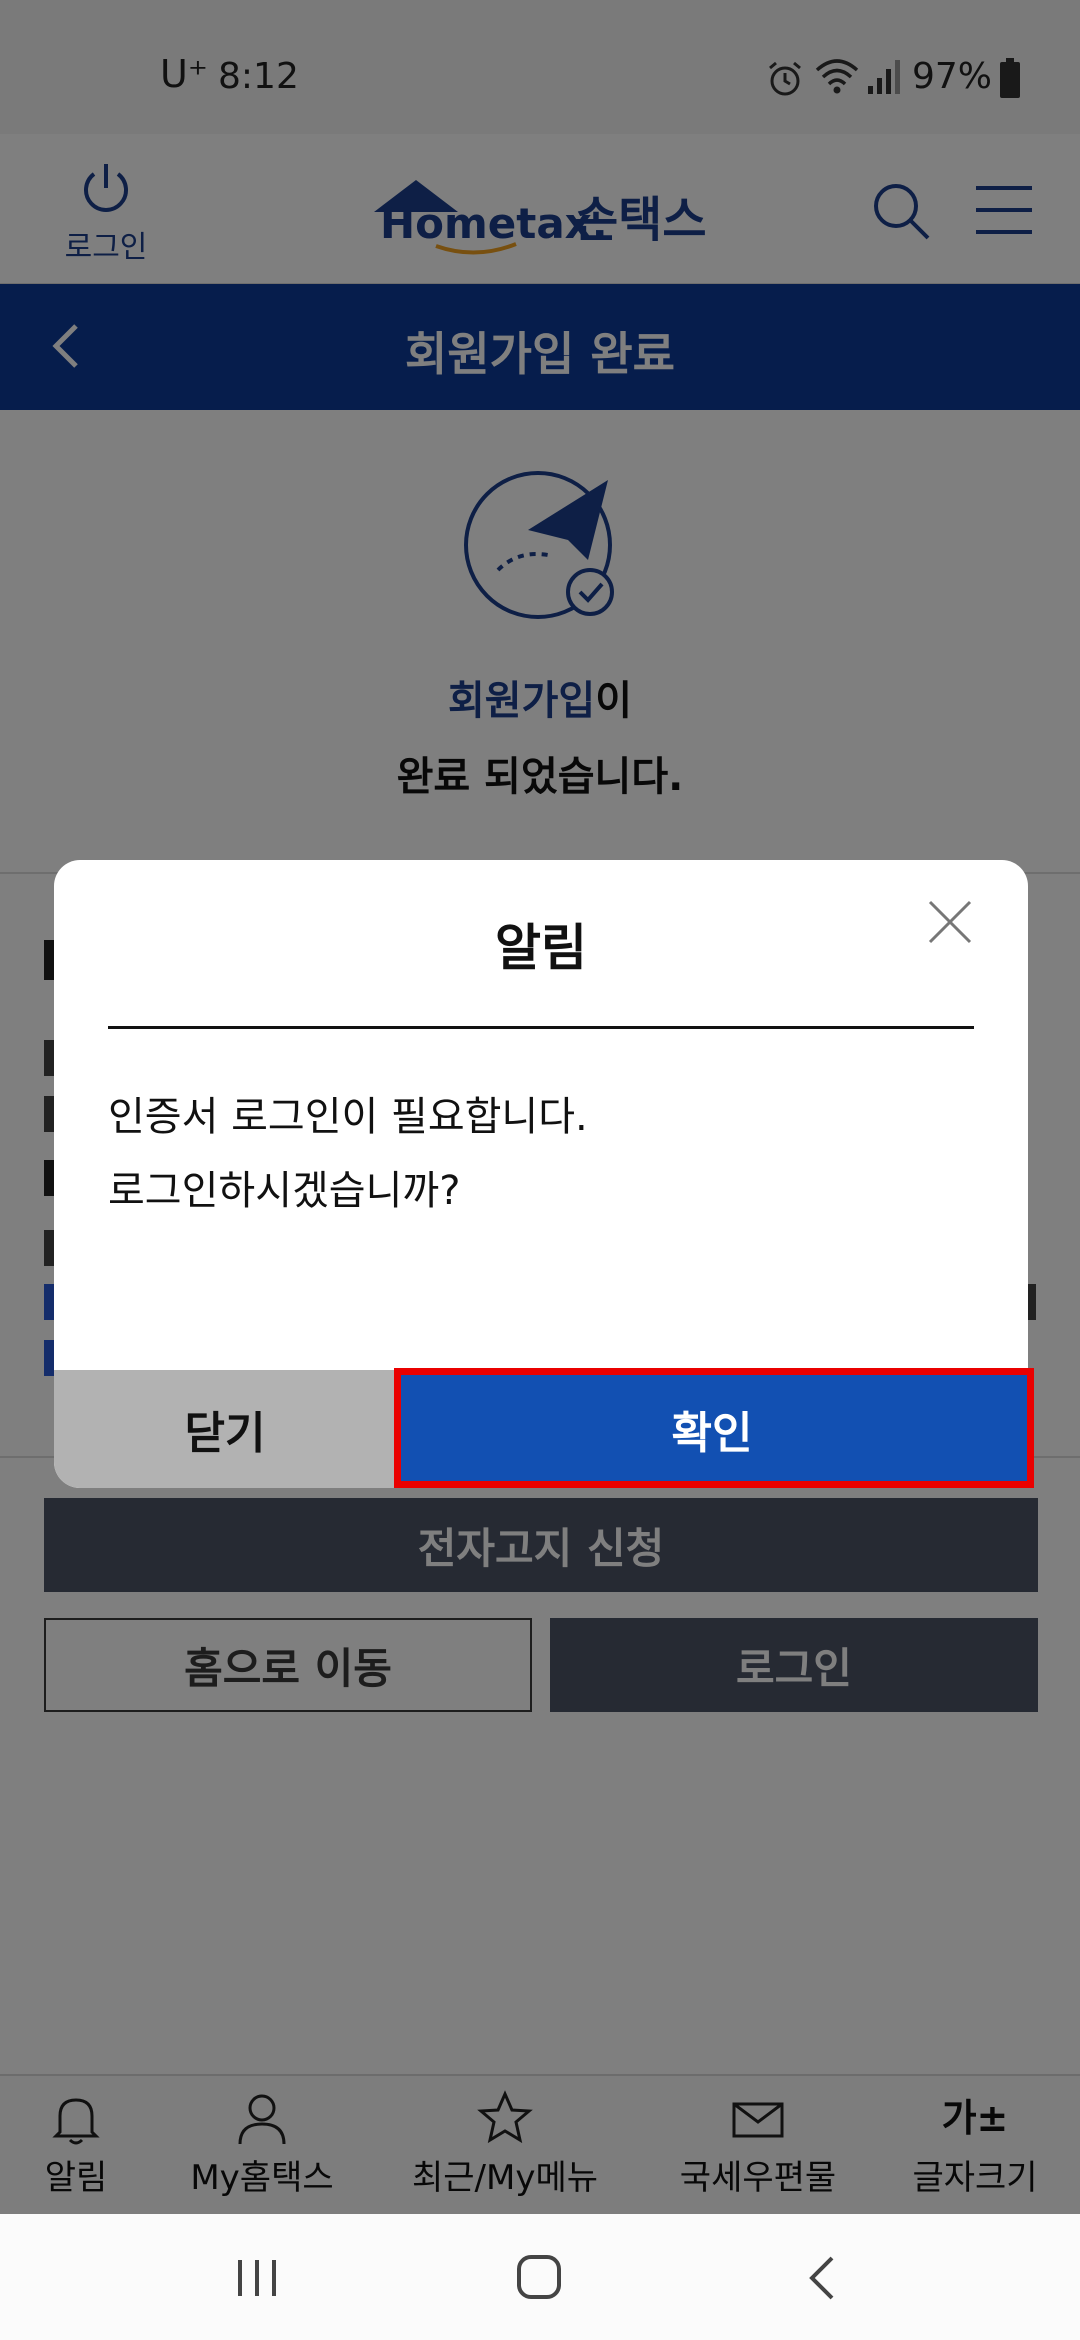 The image size is (1080, 2340). What do you see at coordinates (541, 1027) in the screenshot?
I see `dialog-divider` at bounding box center [541, 1027].